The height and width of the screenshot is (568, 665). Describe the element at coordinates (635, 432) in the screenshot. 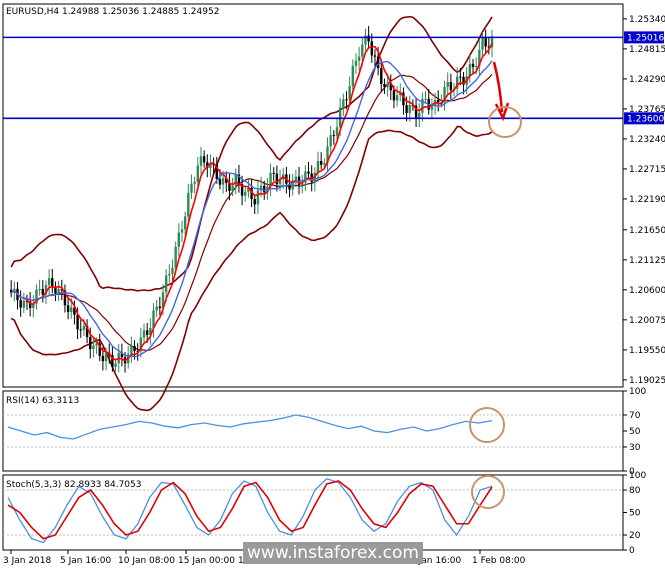

I see `rsi-tick-label: 50` at that location.